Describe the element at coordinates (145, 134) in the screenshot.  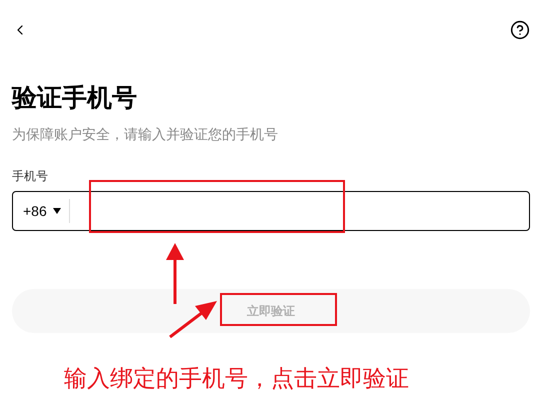
I see `subtitle: 为保障账户安全，请输入并验证您的手机号` at that location.